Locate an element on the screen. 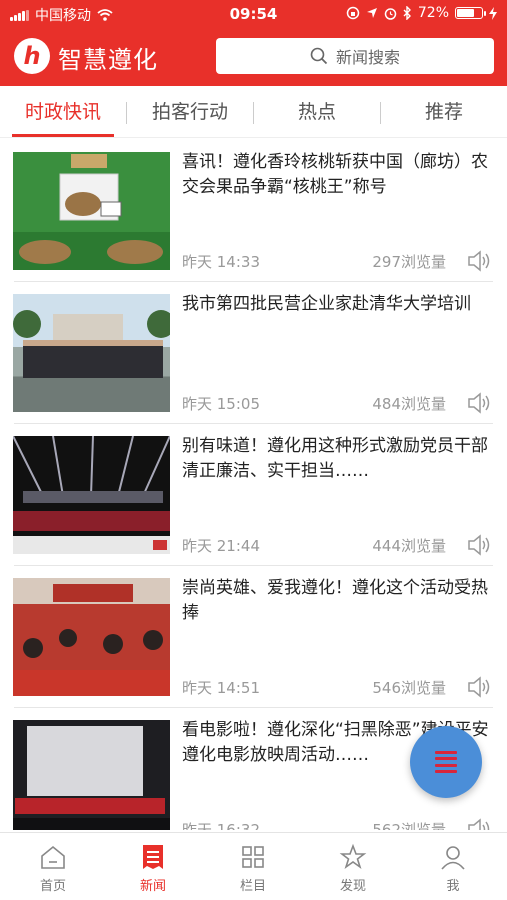 The width and height of the screenshot is (507, 900). stage-photo-icon is located at coordinates (91, 495).